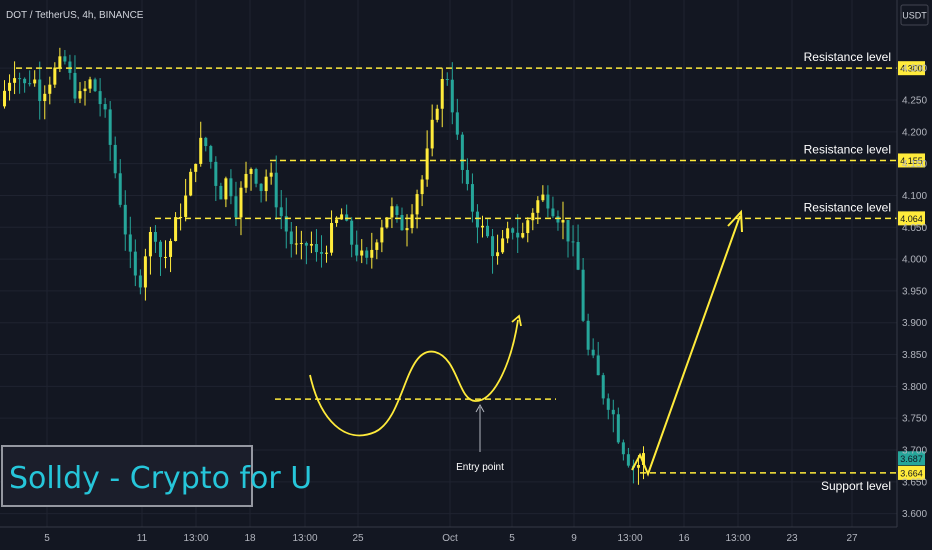 The width and height of the screenshot is (932, 550). Describe the element at coordinates (914, 132) in the screenshot. I see `price-tick-label: 4.200` at that location.